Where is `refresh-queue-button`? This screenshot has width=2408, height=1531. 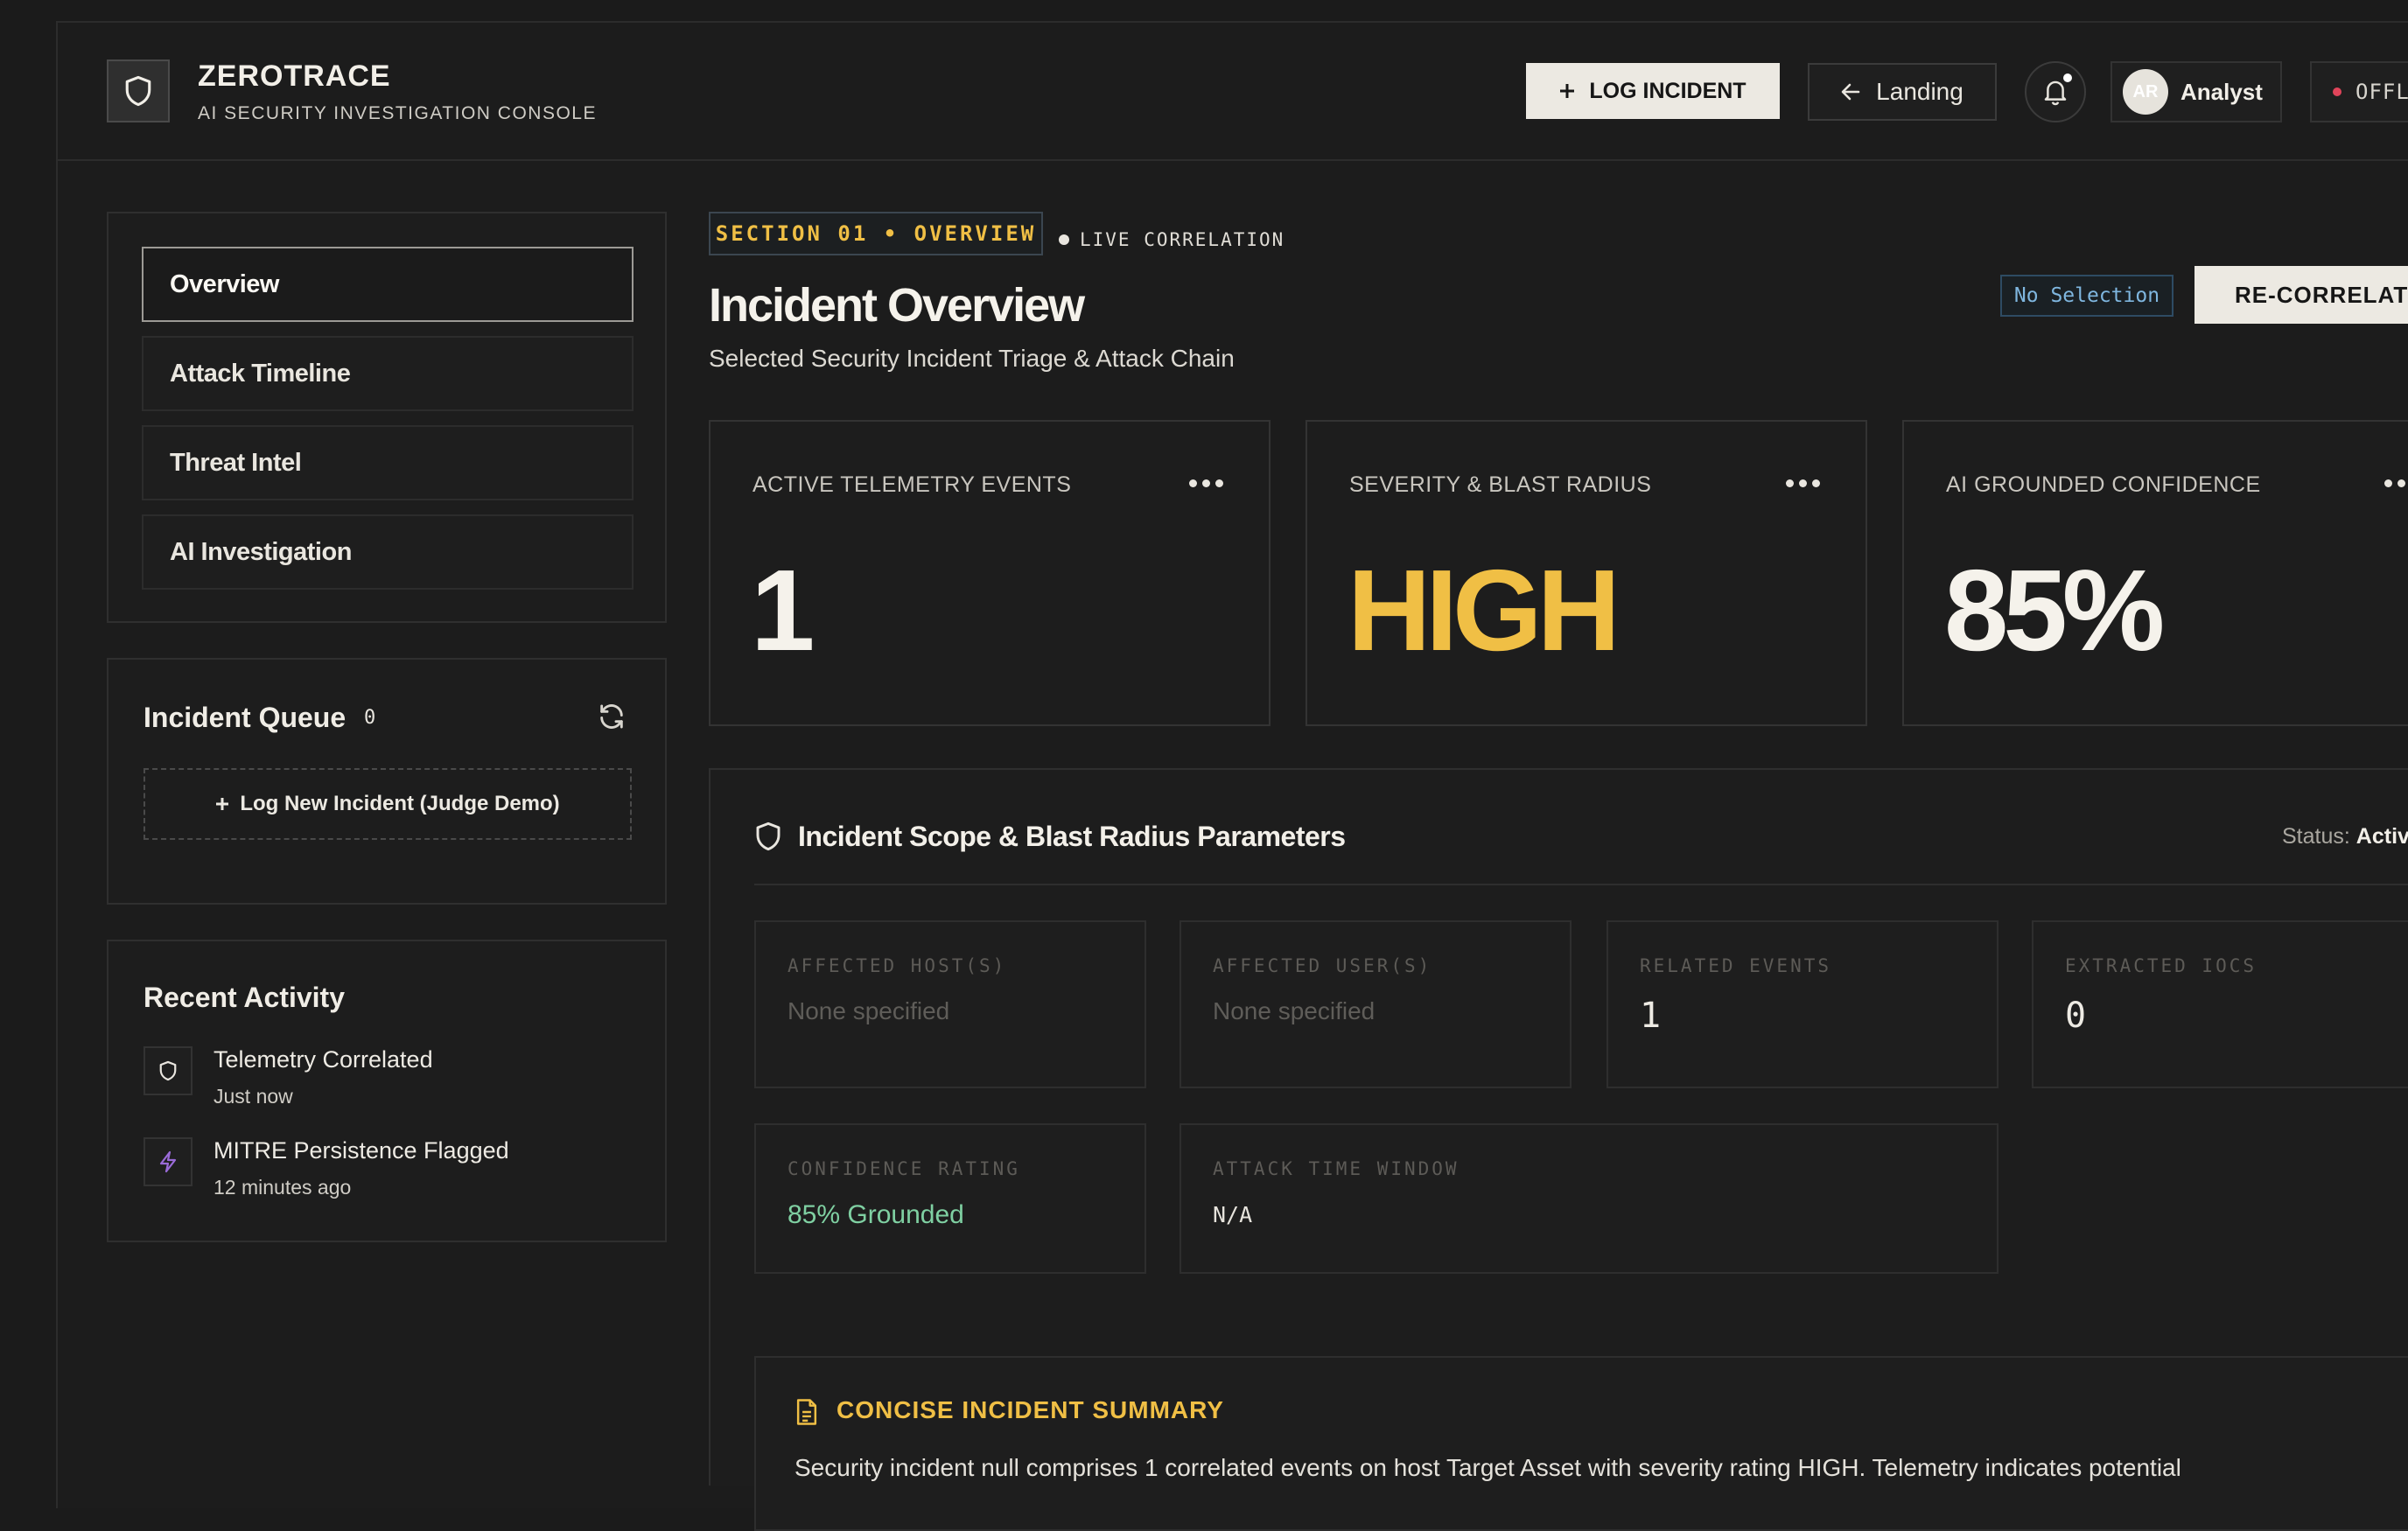 refresh-queue-button is located at coordinates (611, 719).